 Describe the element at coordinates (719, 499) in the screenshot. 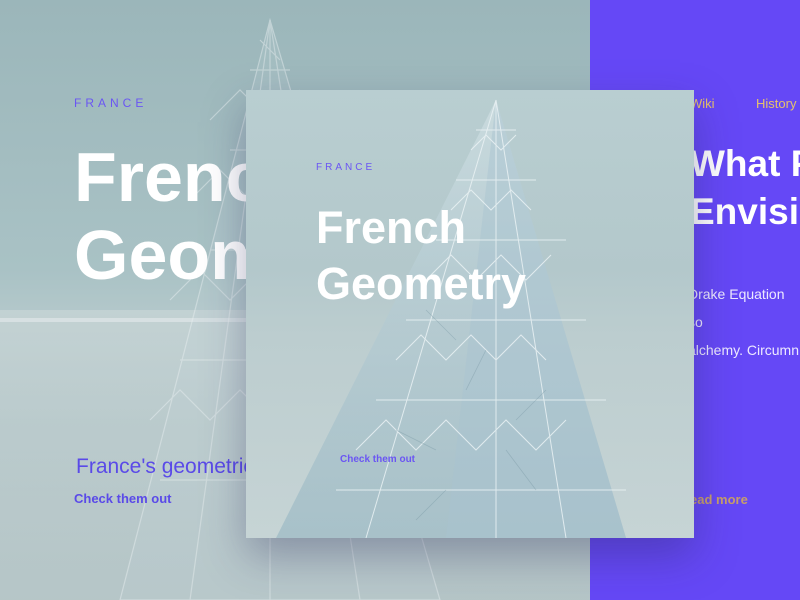

I see `read-more-link: ead more` at that location.